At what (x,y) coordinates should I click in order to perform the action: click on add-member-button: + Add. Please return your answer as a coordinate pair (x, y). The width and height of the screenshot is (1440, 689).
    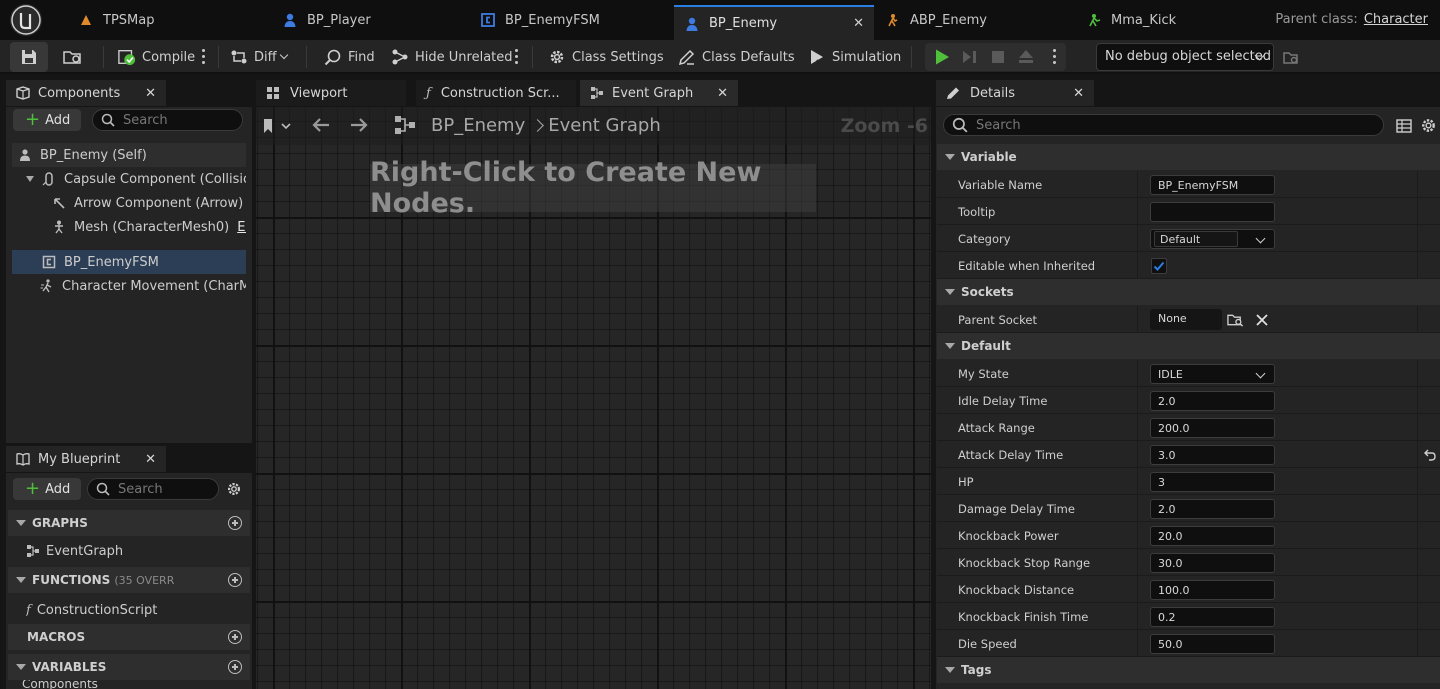
    Looking at the image, I should click on (47, 489).